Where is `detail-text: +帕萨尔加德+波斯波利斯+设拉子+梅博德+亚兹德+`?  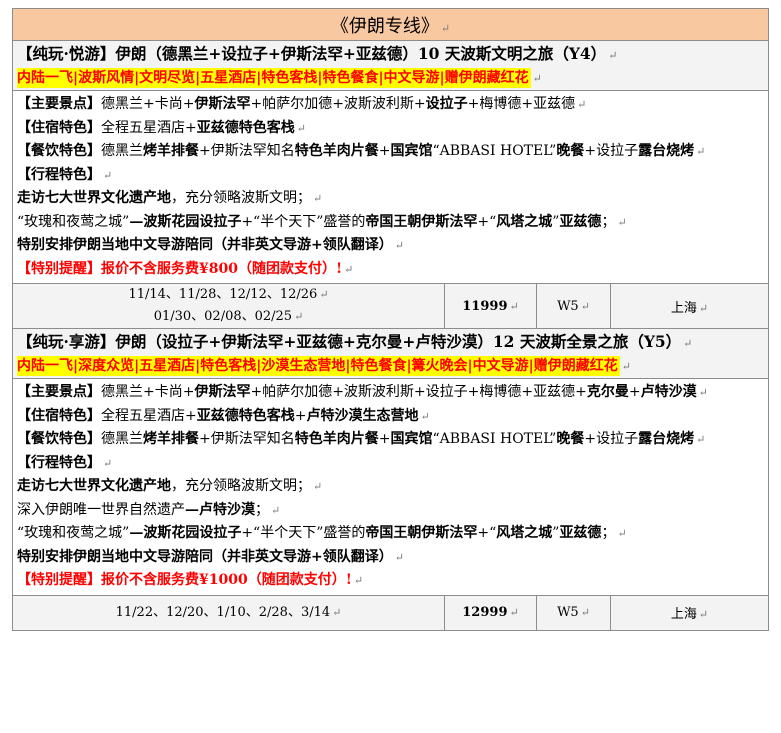 detail-text: +帕萨尔加德+波斯波利斯+设拉子+梅博德+亚兹德+ is located at coordinates (418, 392).